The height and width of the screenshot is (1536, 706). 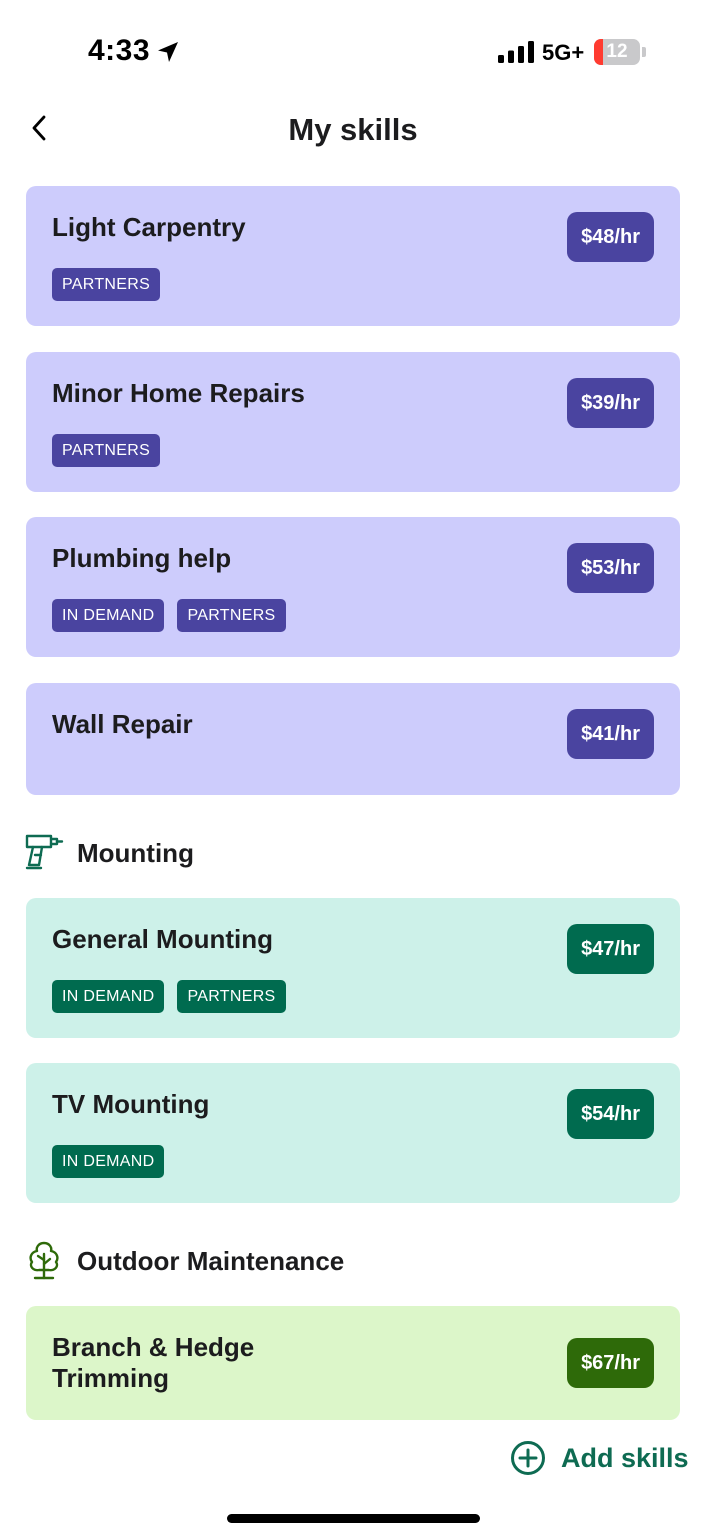 What do you see at coordinates (122, 724) in the screenshot?
I see `skill-name: Wall Repair` at bounding box center [122, 724].